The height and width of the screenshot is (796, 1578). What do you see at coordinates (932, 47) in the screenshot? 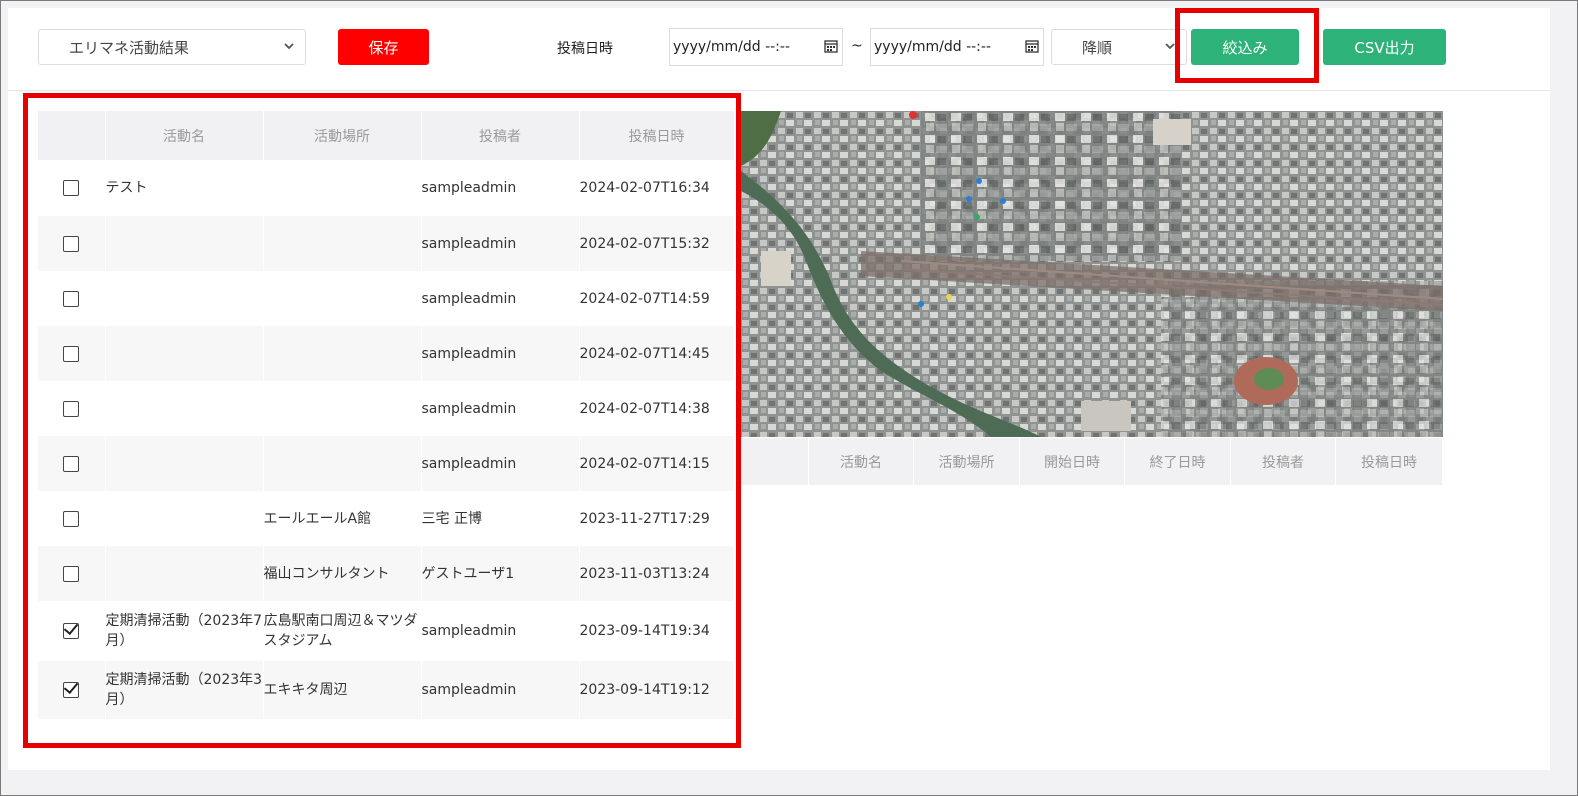
I see `date-to-placeholder: yyyy/mm/dd --:--` at bounding box center [932, 47].